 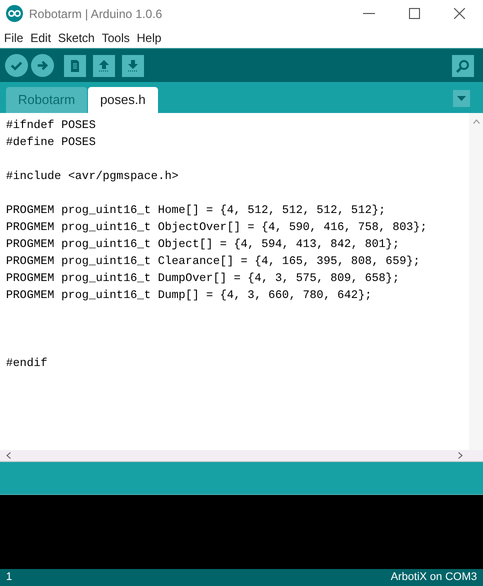 What do you see at coordinates (42, 65) in the screenshot?
I see `upload-icon` at bounding box center [42, 65].